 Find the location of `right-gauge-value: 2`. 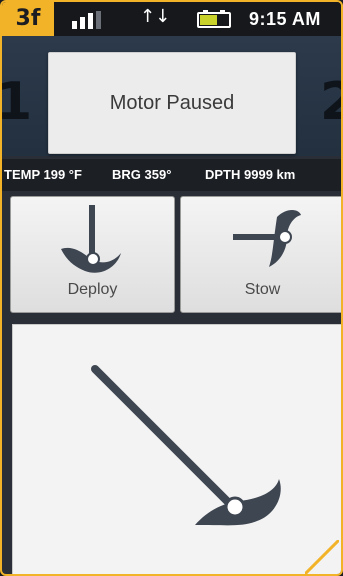

right-gauge-value: 2 is located at coordinates (330, 102).